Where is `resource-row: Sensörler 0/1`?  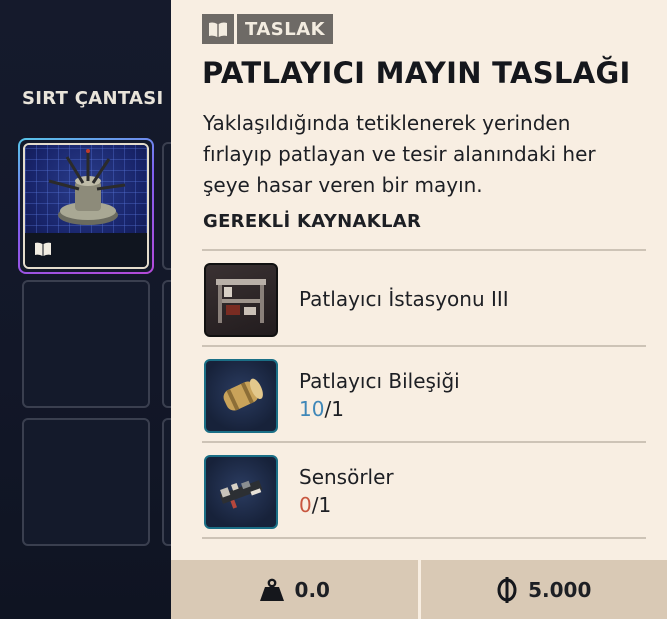 resource-row: Sensörler 0/1 is located at coordinates (424, 490).